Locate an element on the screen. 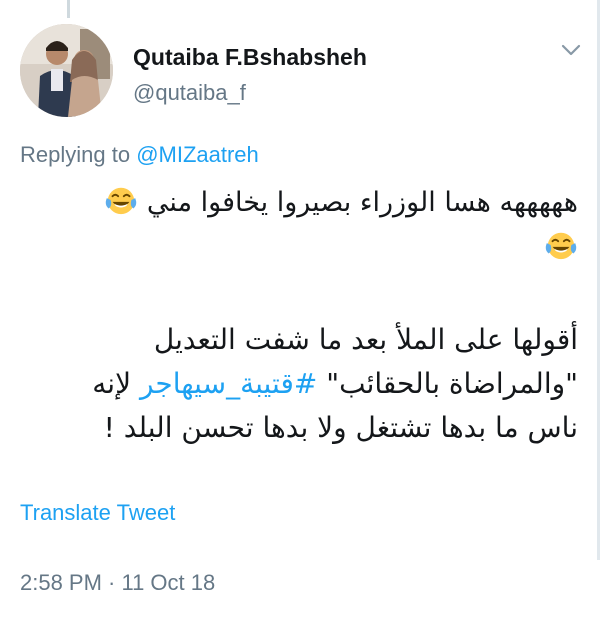  user-handle: @qutaiba_f is located at coordinates (189, 93).